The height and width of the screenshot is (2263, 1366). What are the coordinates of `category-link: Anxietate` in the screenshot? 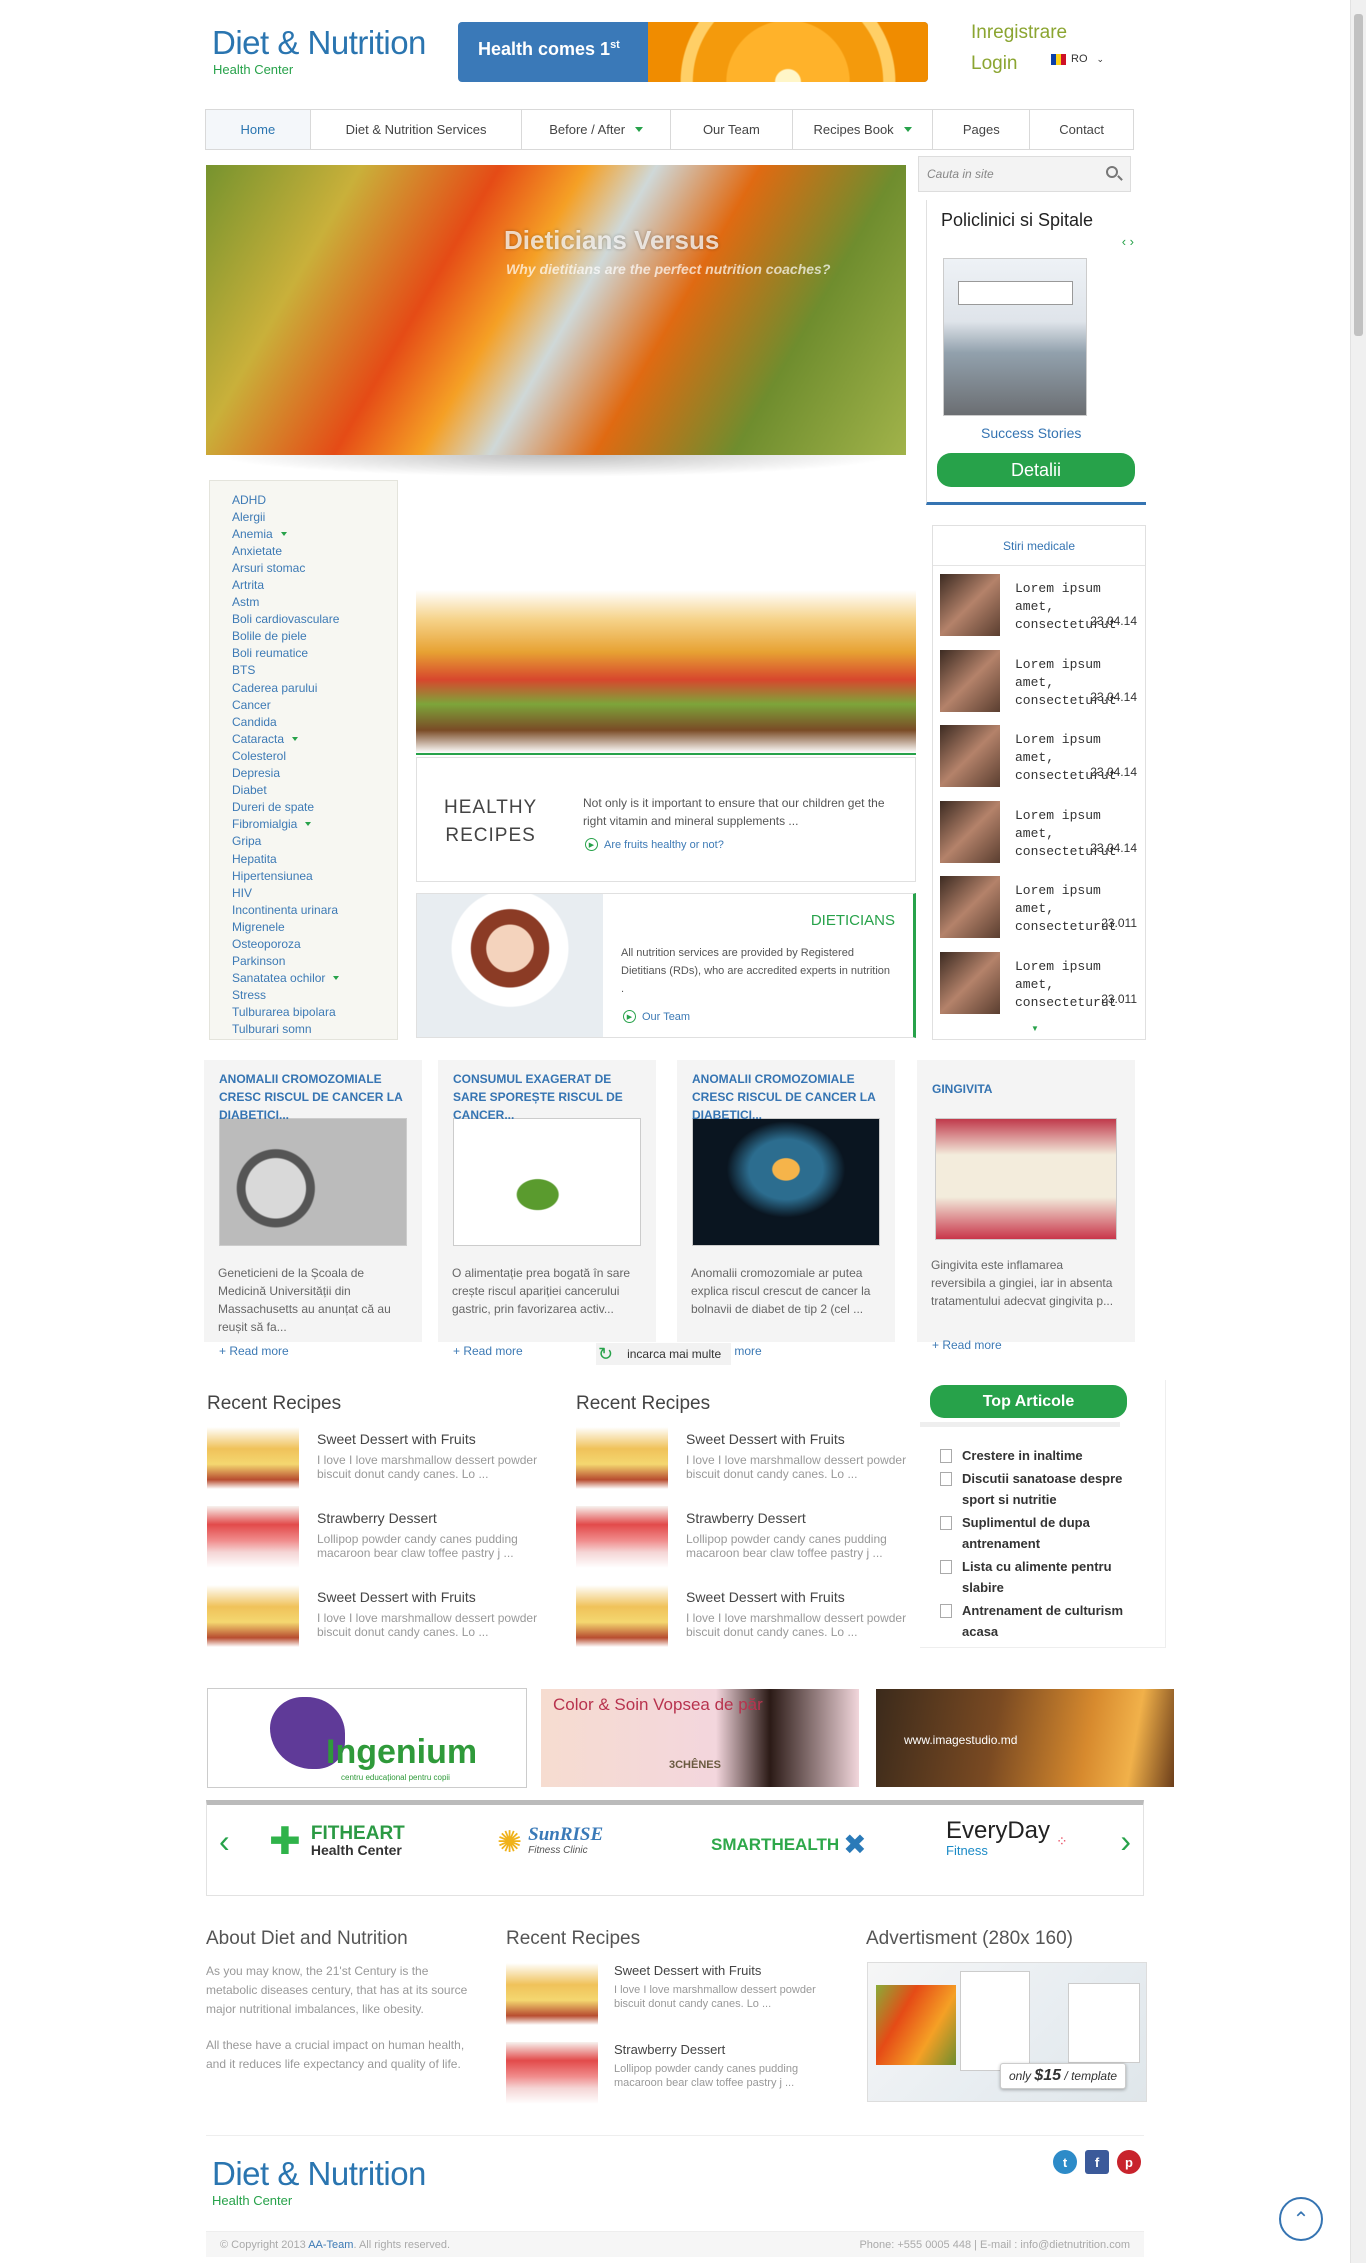 It's located at (314, 550).